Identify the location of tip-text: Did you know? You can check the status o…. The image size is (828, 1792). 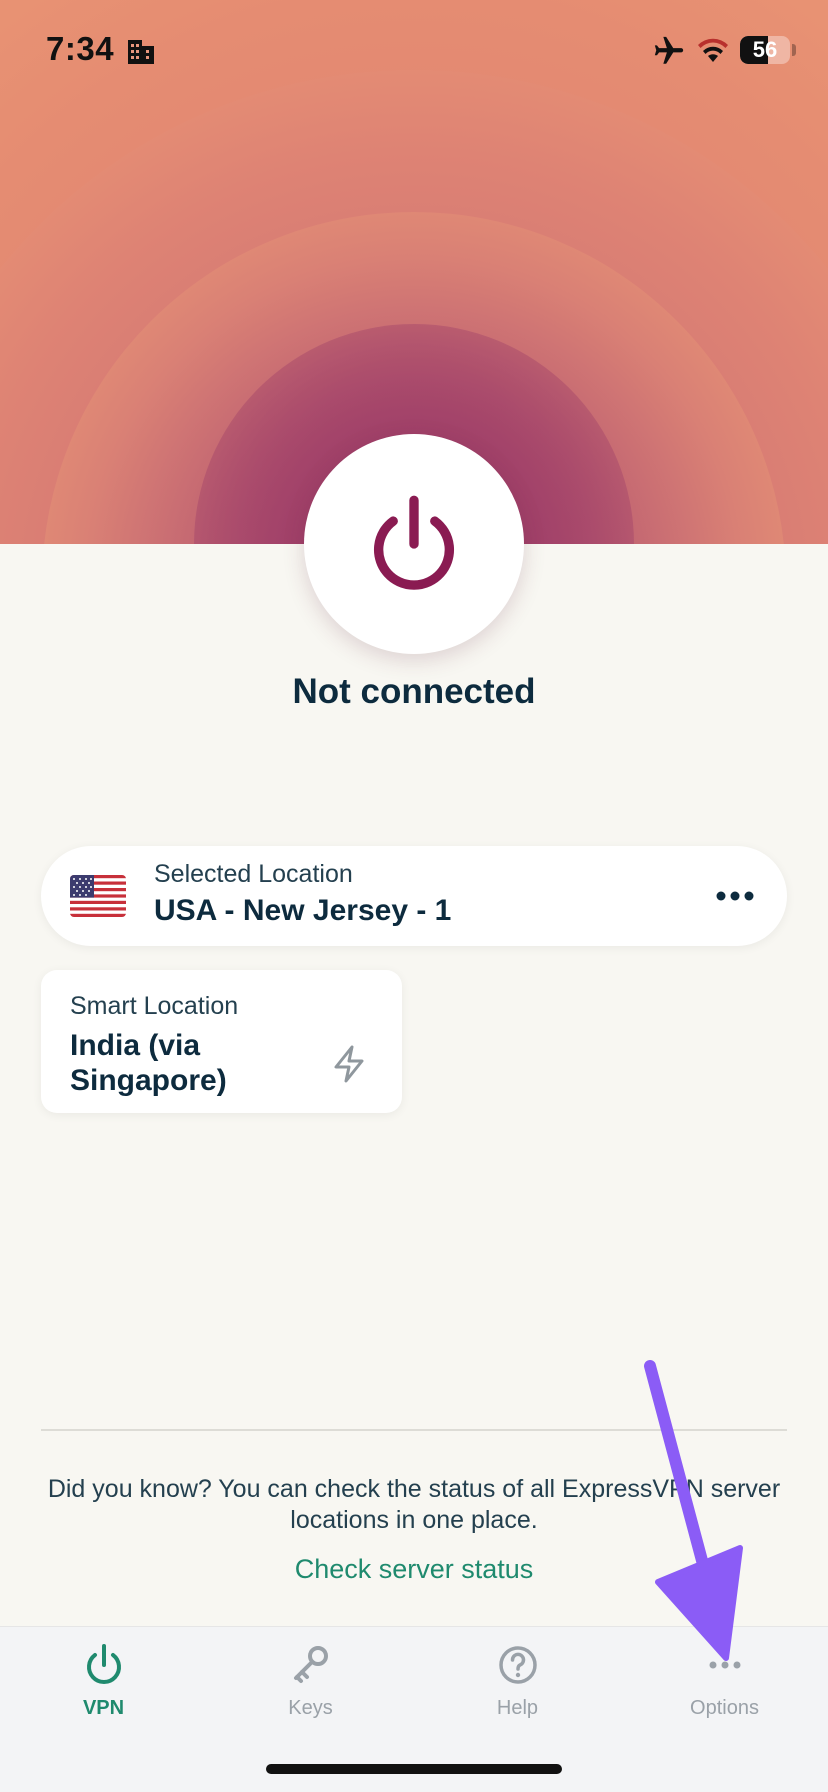
(414, 1504).